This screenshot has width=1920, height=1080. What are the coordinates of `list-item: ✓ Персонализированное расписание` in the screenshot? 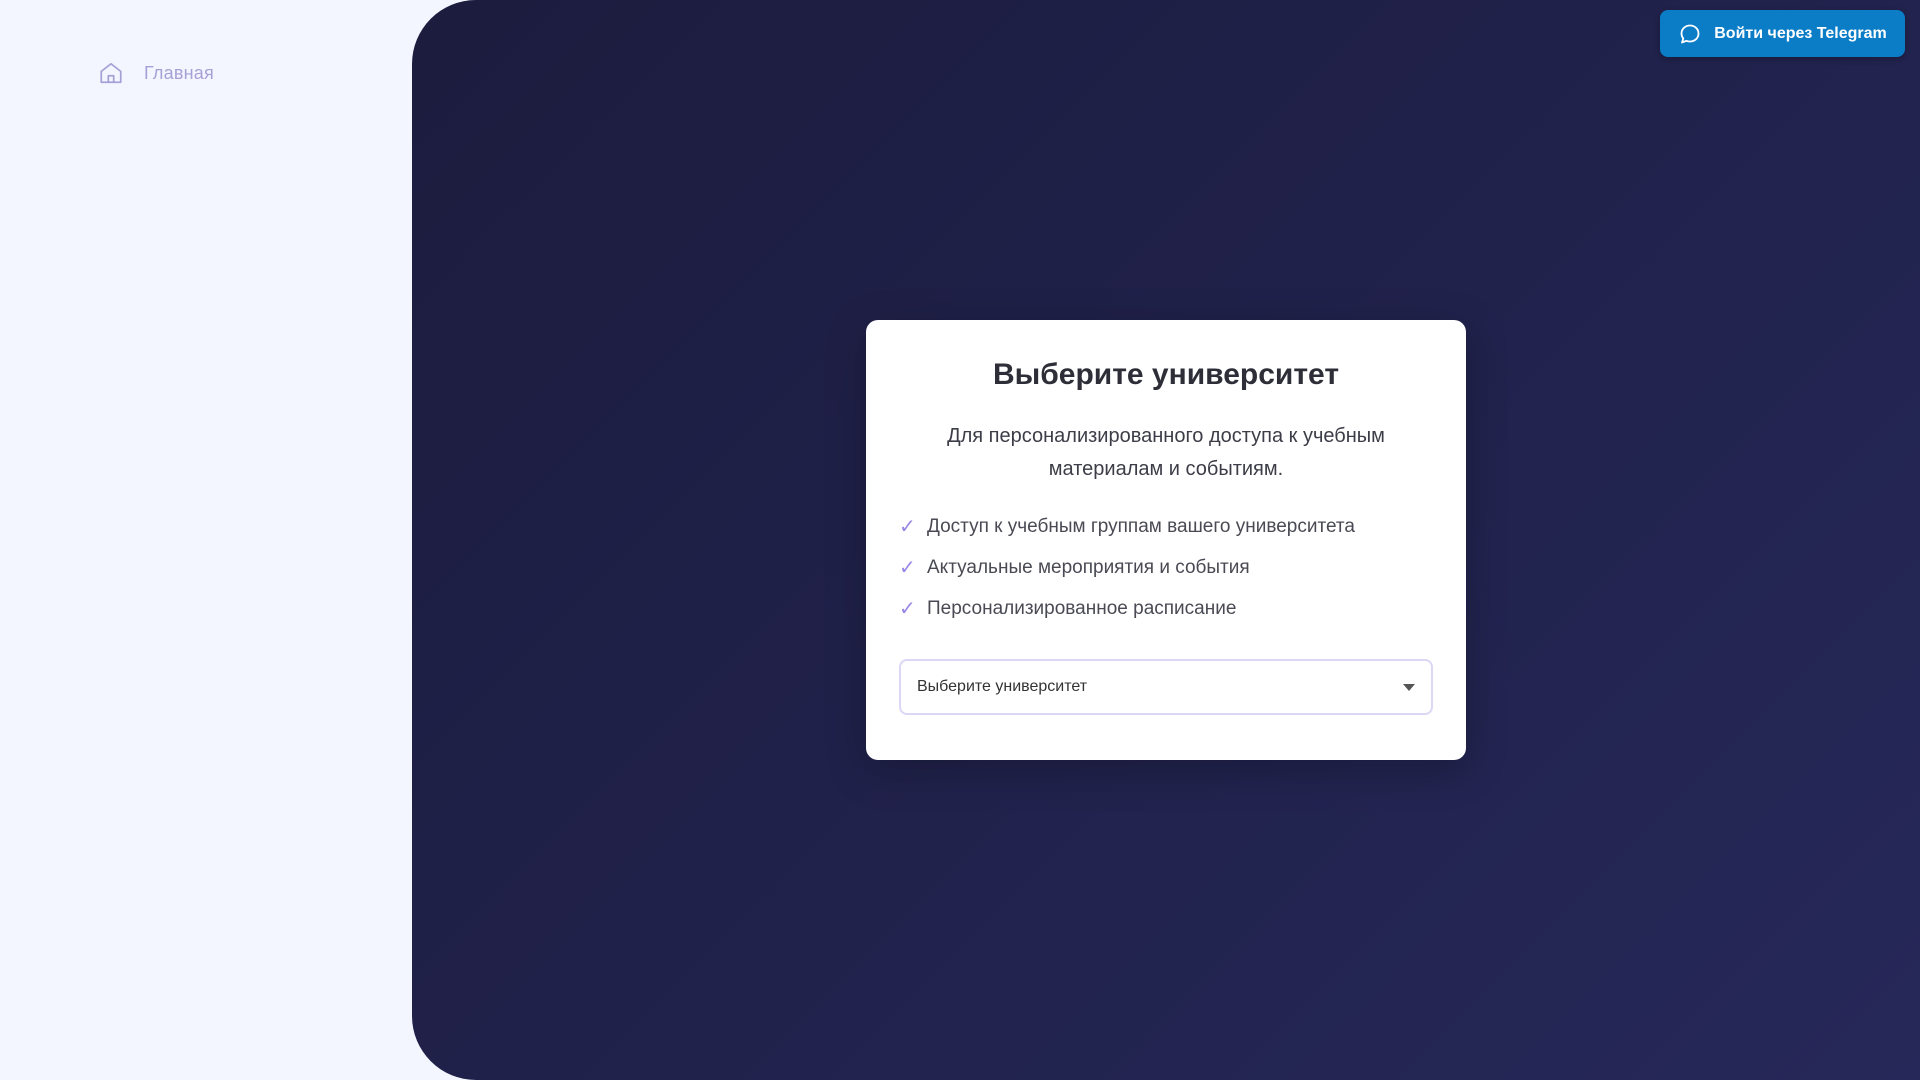 It's located at (1166, 608).